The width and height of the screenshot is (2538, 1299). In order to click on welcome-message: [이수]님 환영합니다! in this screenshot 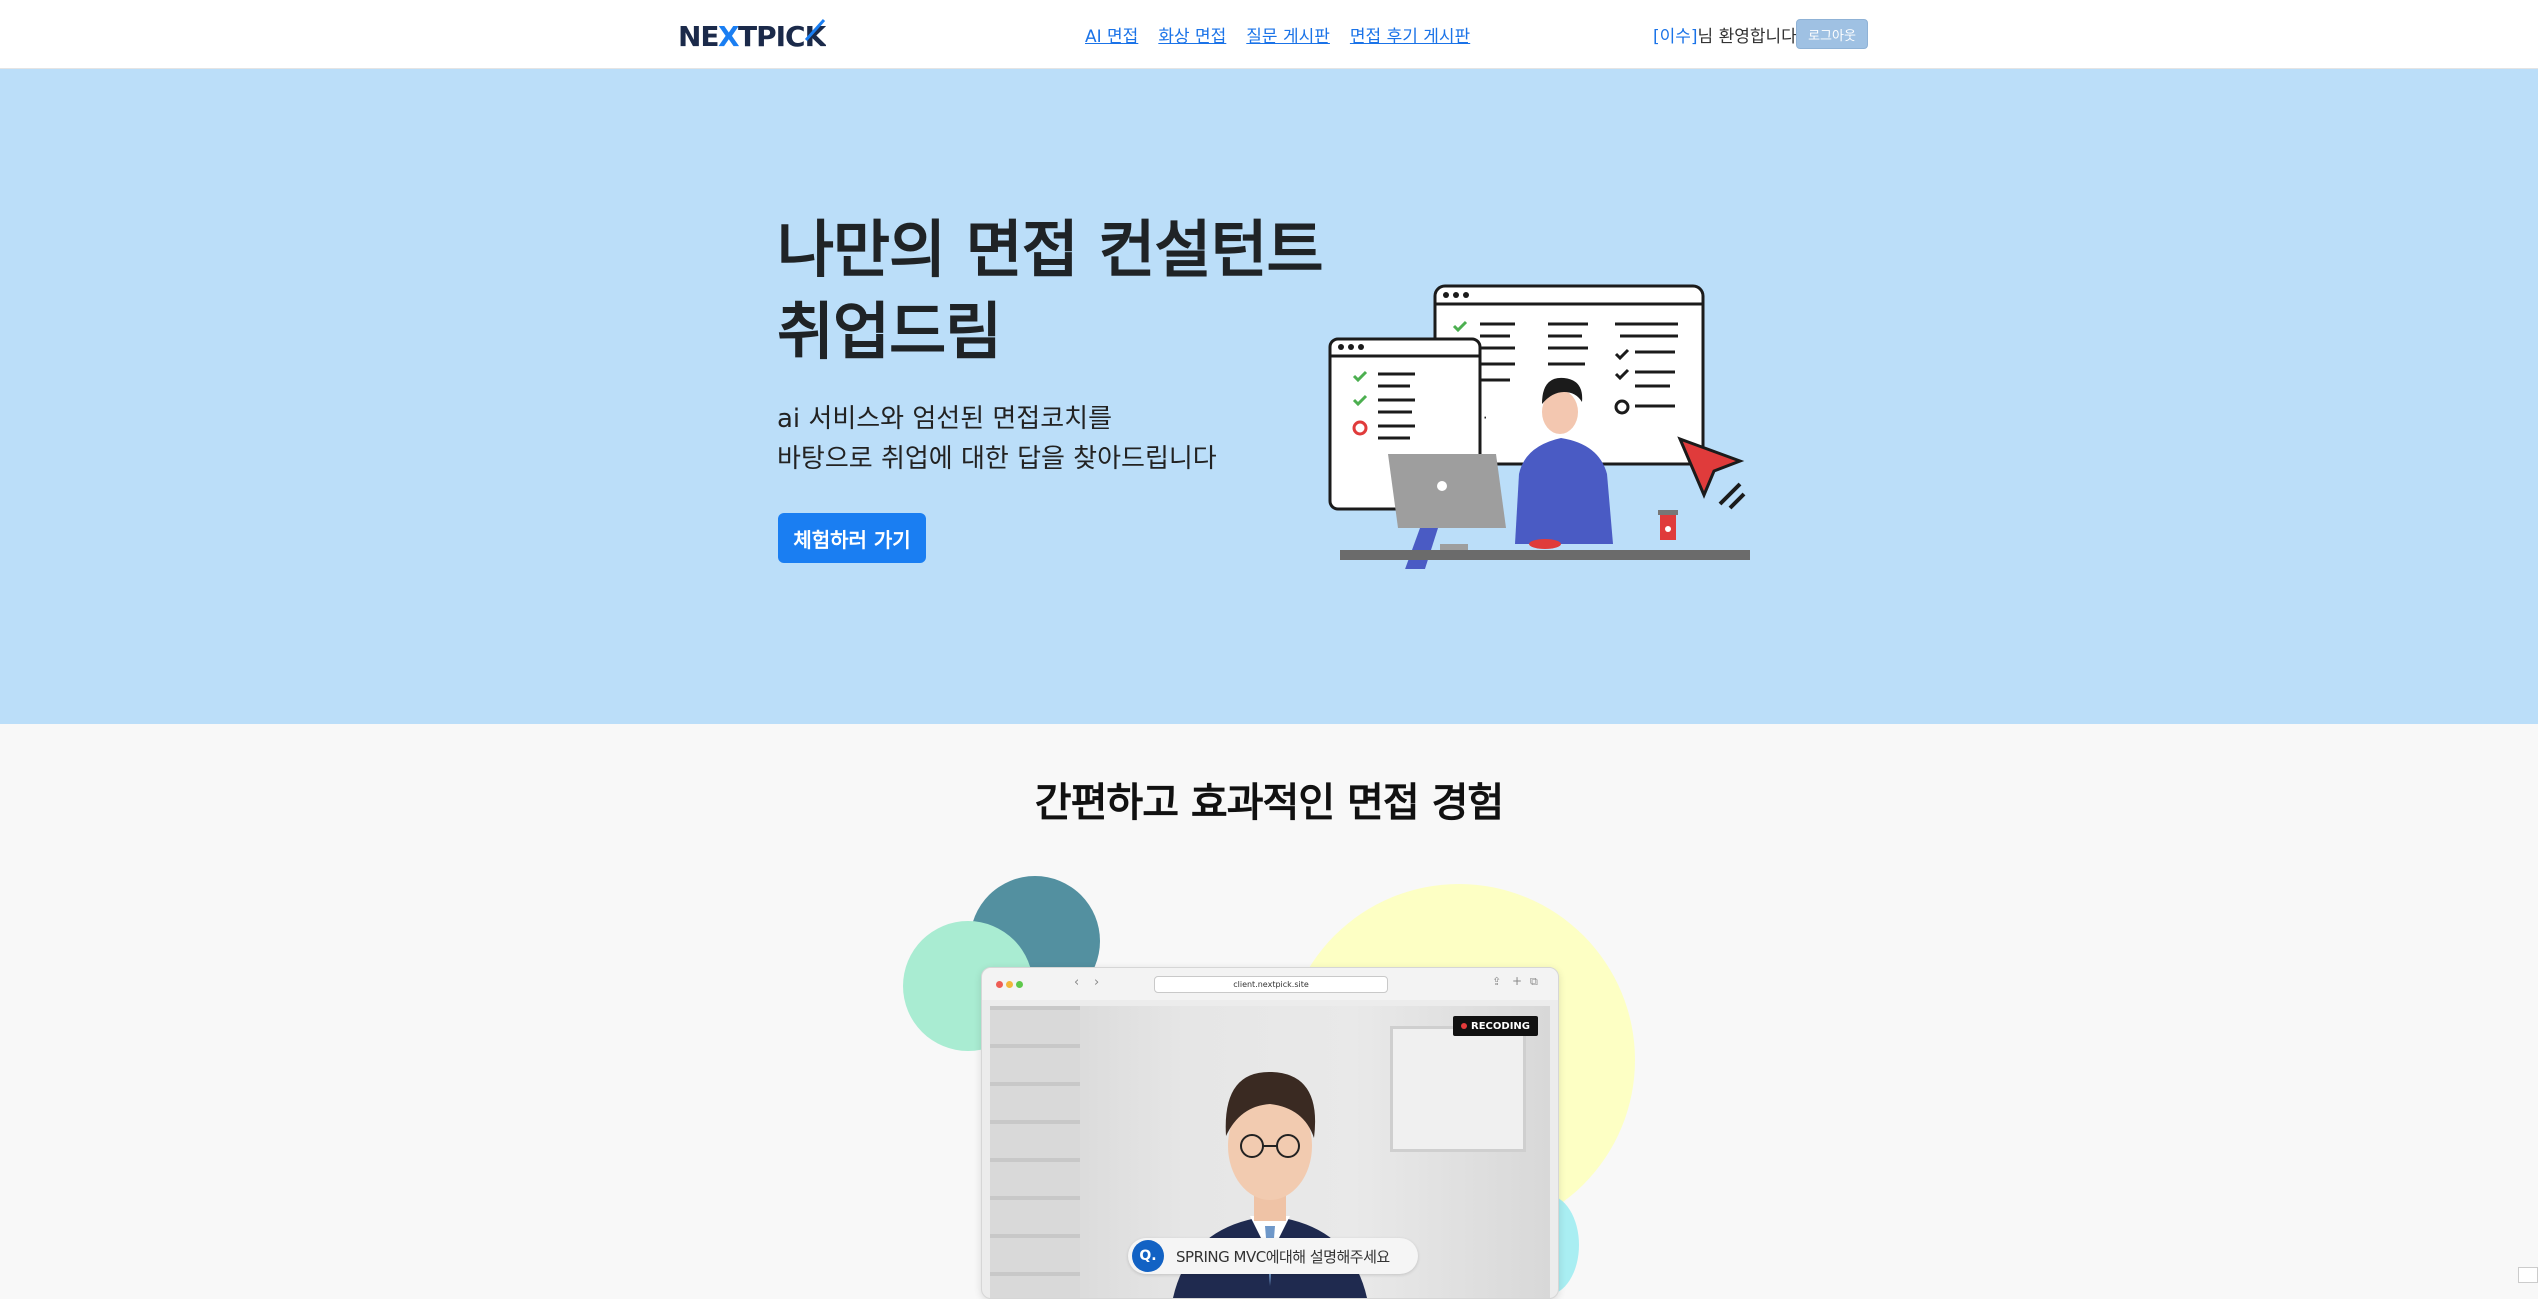, I will do `click(1728, 34)`.